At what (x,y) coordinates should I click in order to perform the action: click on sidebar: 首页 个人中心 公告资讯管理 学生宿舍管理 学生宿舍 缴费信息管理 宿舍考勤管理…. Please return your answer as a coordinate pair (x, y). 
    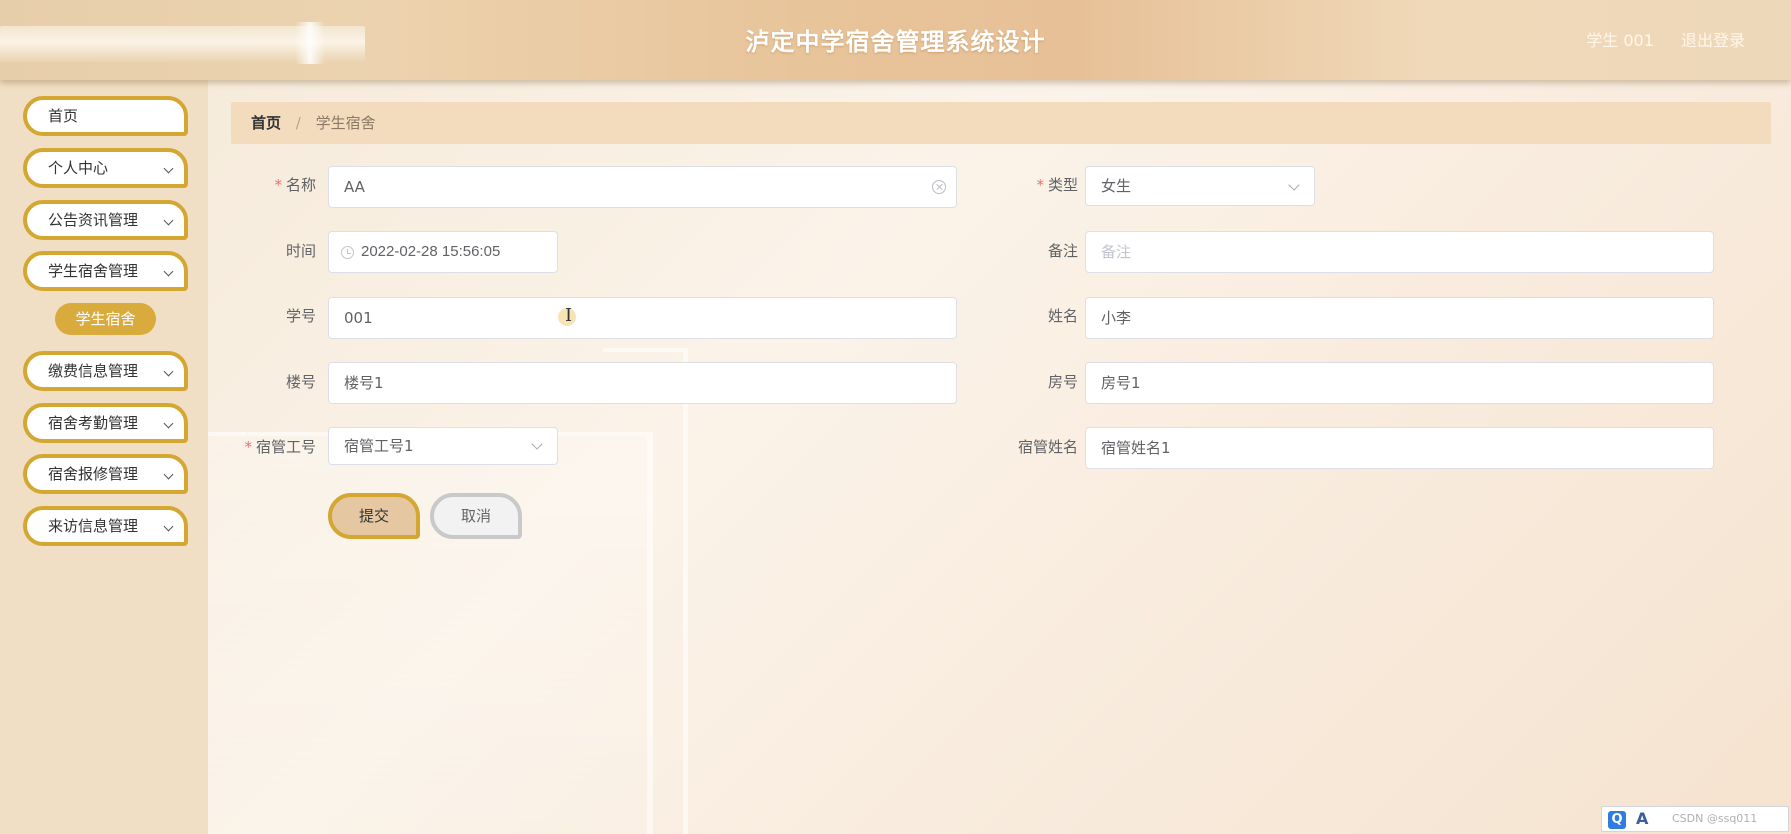
    Looking at the image, I should click on (104, 457).